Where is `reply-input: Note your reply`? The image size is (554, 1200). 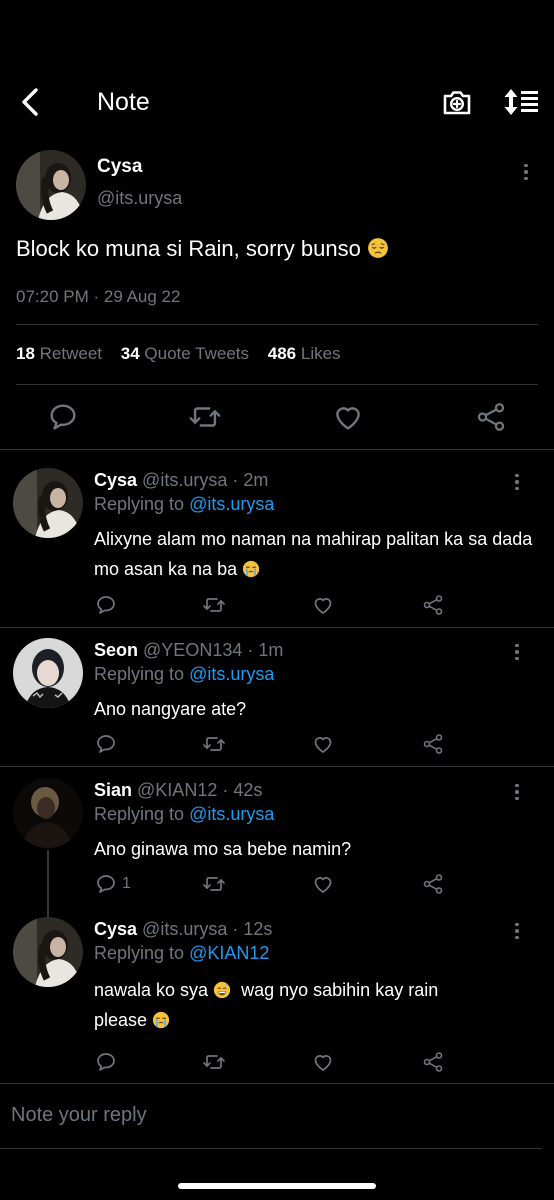
reply-input: Note your reply is located at coordinates (79, 1115).